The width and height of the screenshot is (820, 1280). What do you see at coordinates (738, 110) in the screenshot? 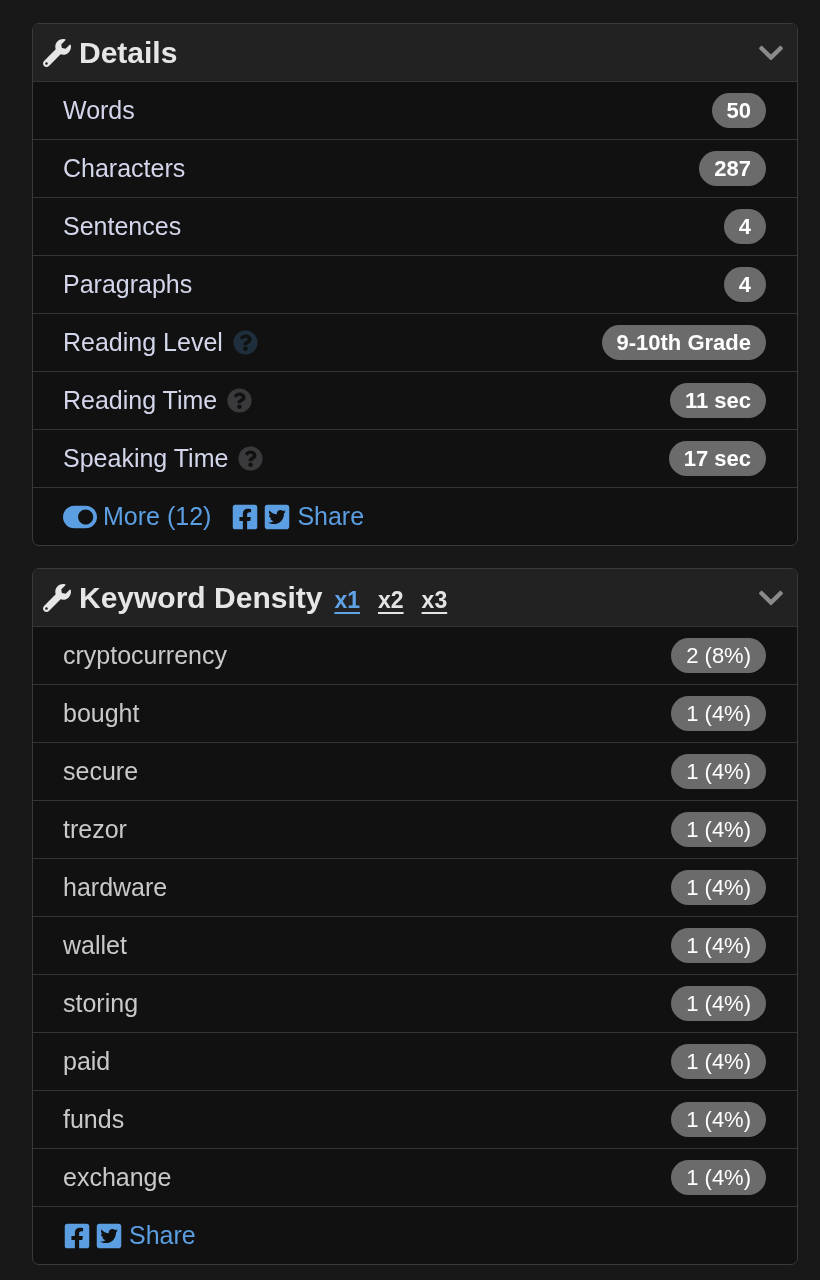
I see `stat-value: 50` at bounding box center [738, 110].